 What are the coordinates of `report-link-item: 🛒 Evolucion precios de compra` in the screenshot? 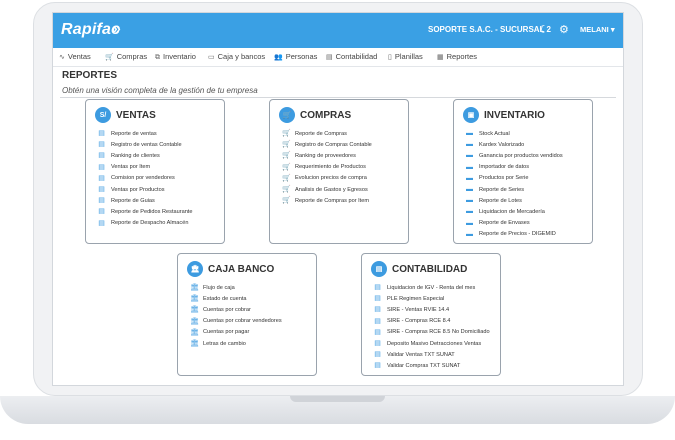 It's located at (327, 178).